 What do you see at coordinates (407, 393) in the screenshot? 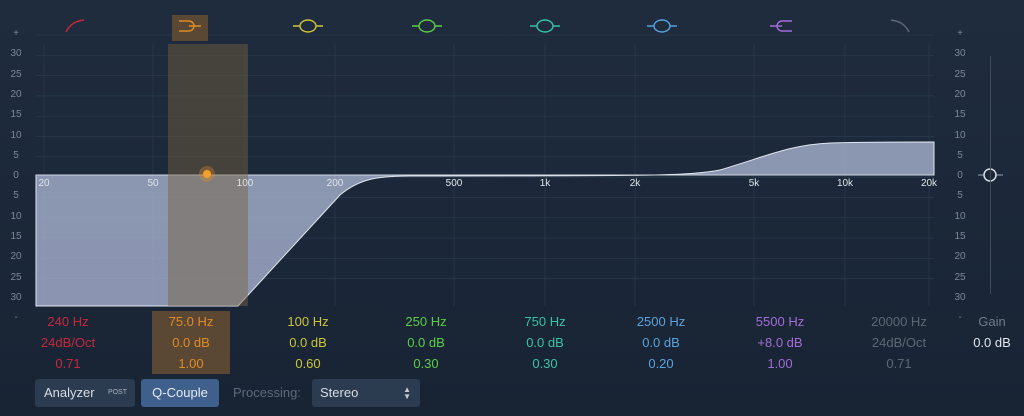
I see `select-arrows-icon: ▲ ▼` at bounding box center [407, 393].